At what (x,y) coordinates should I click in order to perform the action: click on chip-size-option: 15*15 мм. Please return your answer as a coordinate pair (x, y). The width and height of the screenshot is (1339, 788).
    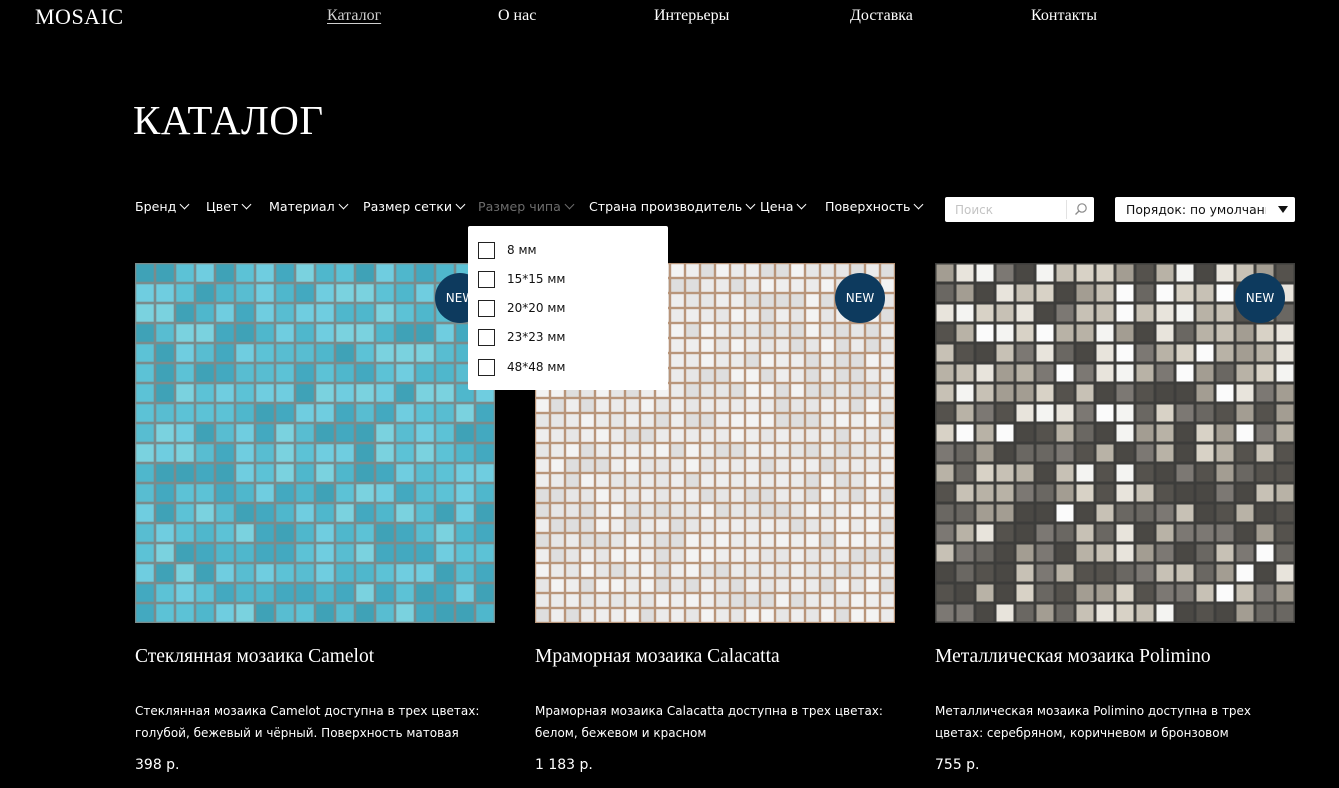
    Looking at the image, I should click on (521, 279).